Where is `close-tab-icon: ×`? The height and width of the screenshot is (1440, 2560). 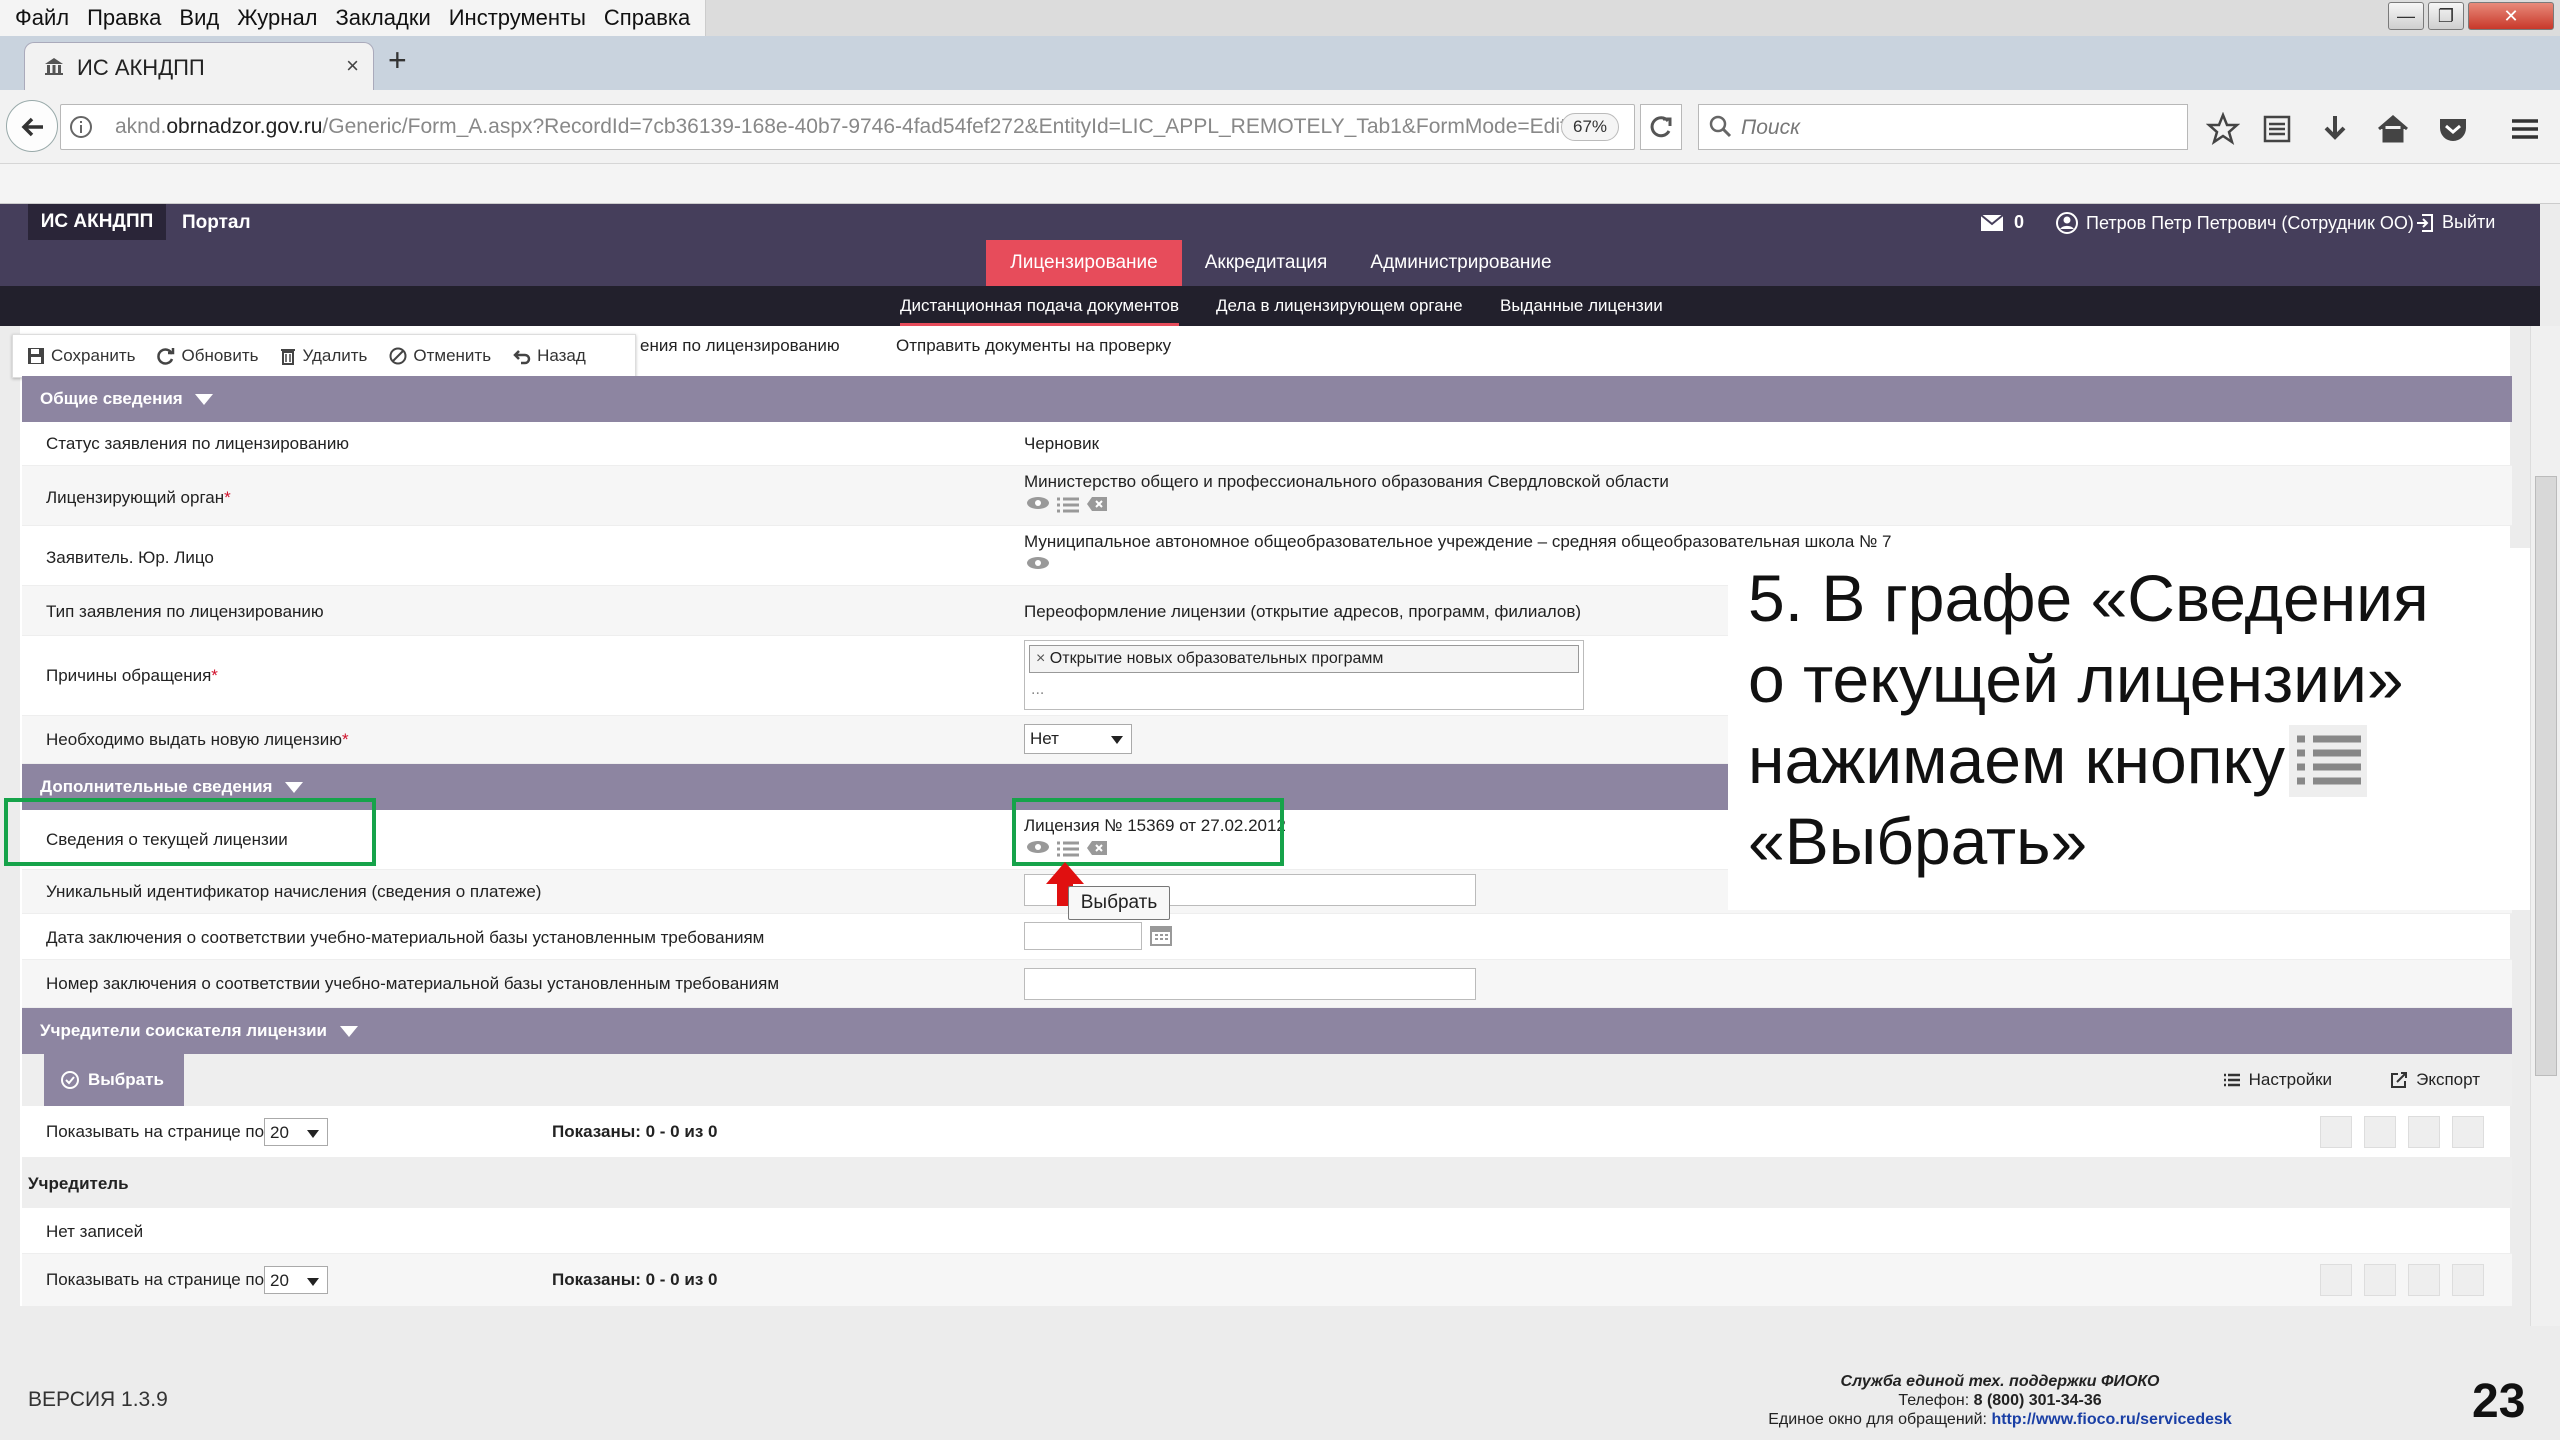
close-tab-icon: × is located at coordinates (352, 66).